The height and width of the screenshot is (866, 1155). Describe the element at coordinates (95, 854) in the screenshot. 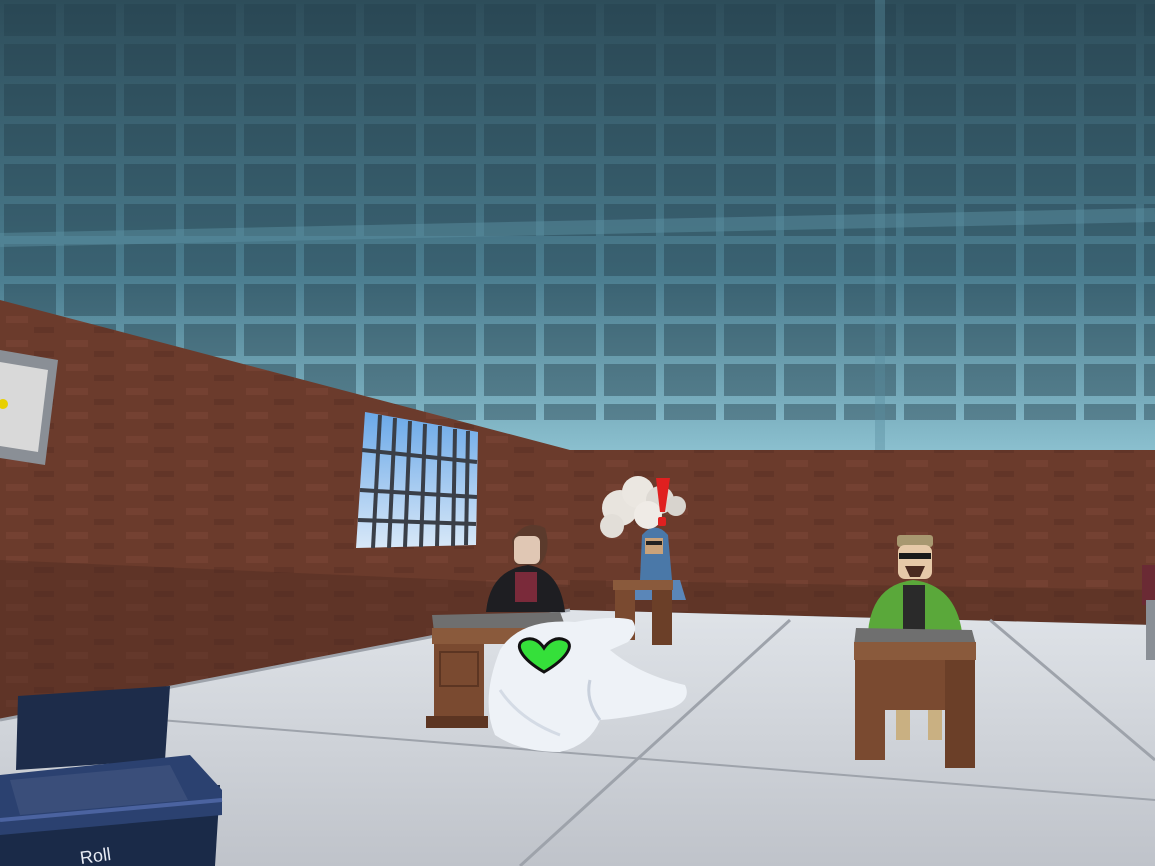

I see `hud-bin-label: Roll` at that location.